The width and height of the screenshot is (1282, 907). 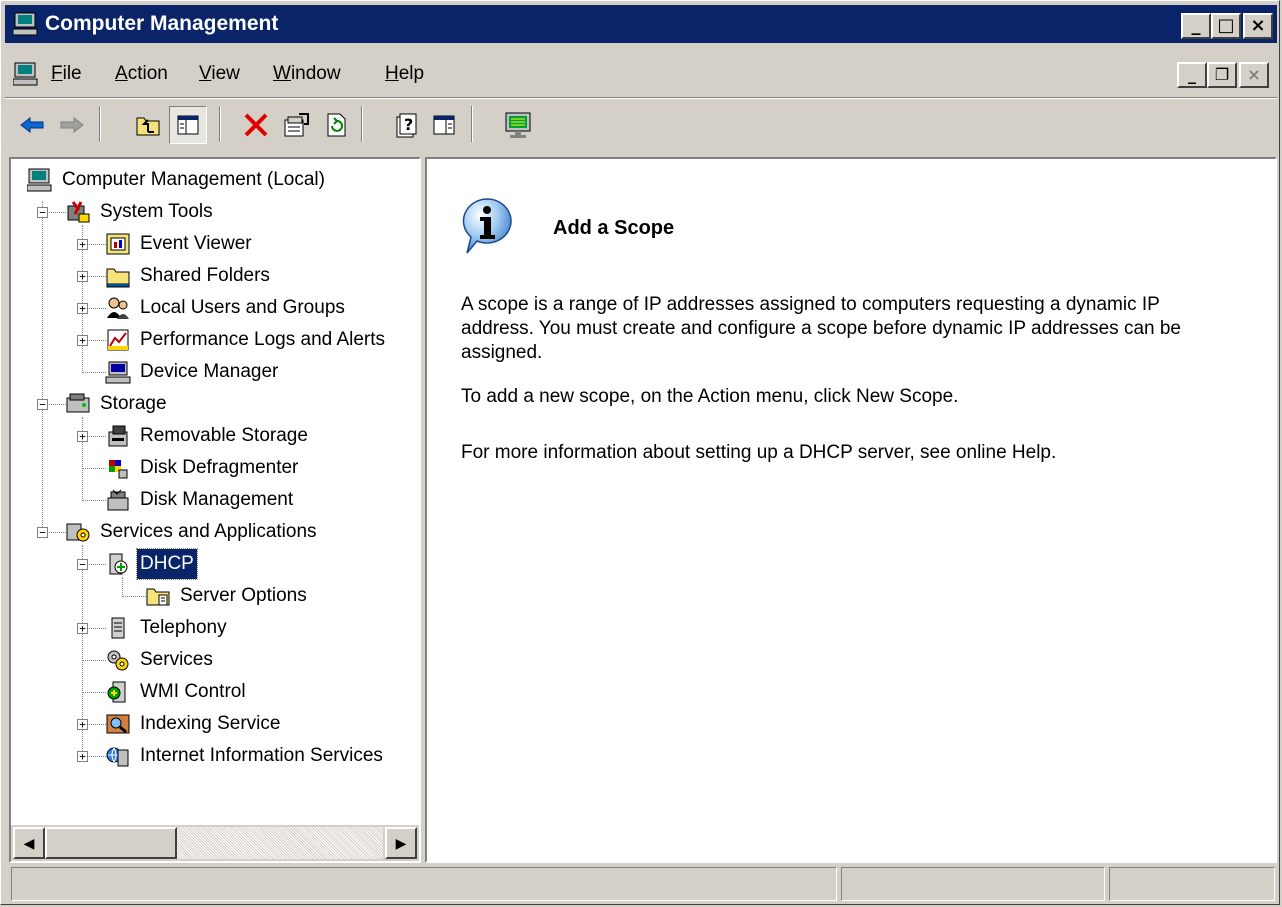 I want to click on tree-horizontal-scrollbar: ◀ ▶, so click(x=215, y=843).